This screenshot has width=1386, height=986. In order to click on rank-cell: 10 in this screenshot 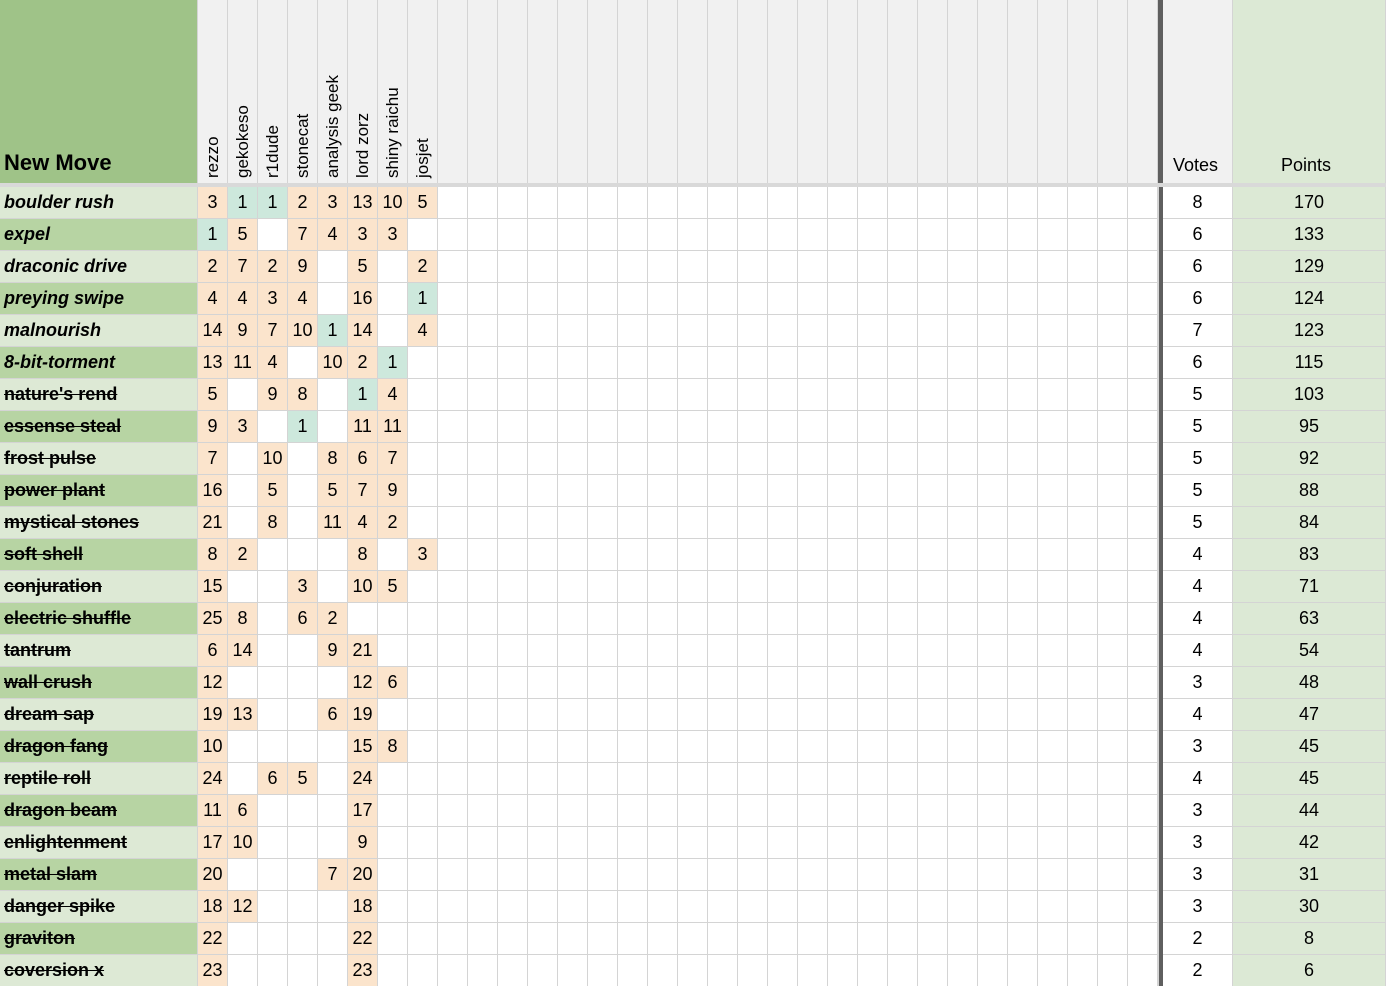, I will do `click(363, 587)`.